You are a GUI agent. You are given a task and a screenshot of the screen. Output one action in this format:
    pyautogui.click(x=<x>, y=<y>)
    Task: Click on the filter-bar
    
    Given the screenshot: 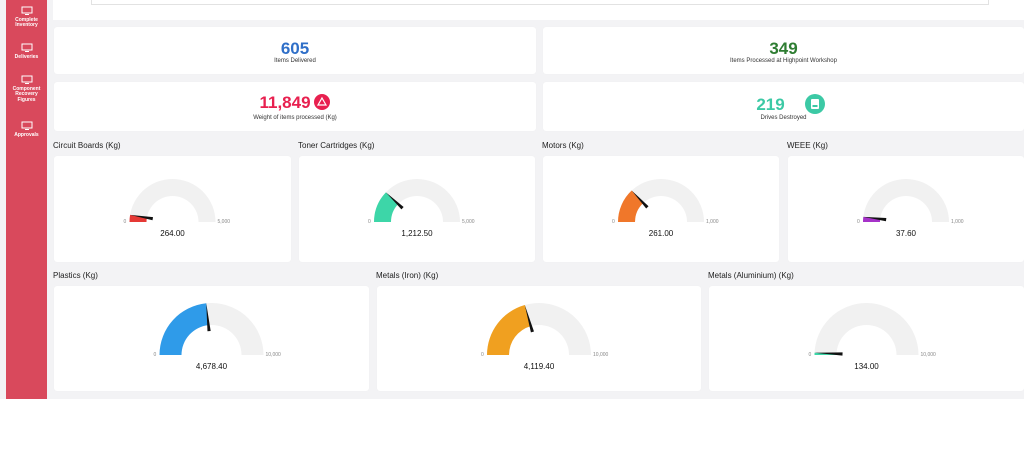 What is the action you would take?
    pyautogui.click(x=540, y=2)
    